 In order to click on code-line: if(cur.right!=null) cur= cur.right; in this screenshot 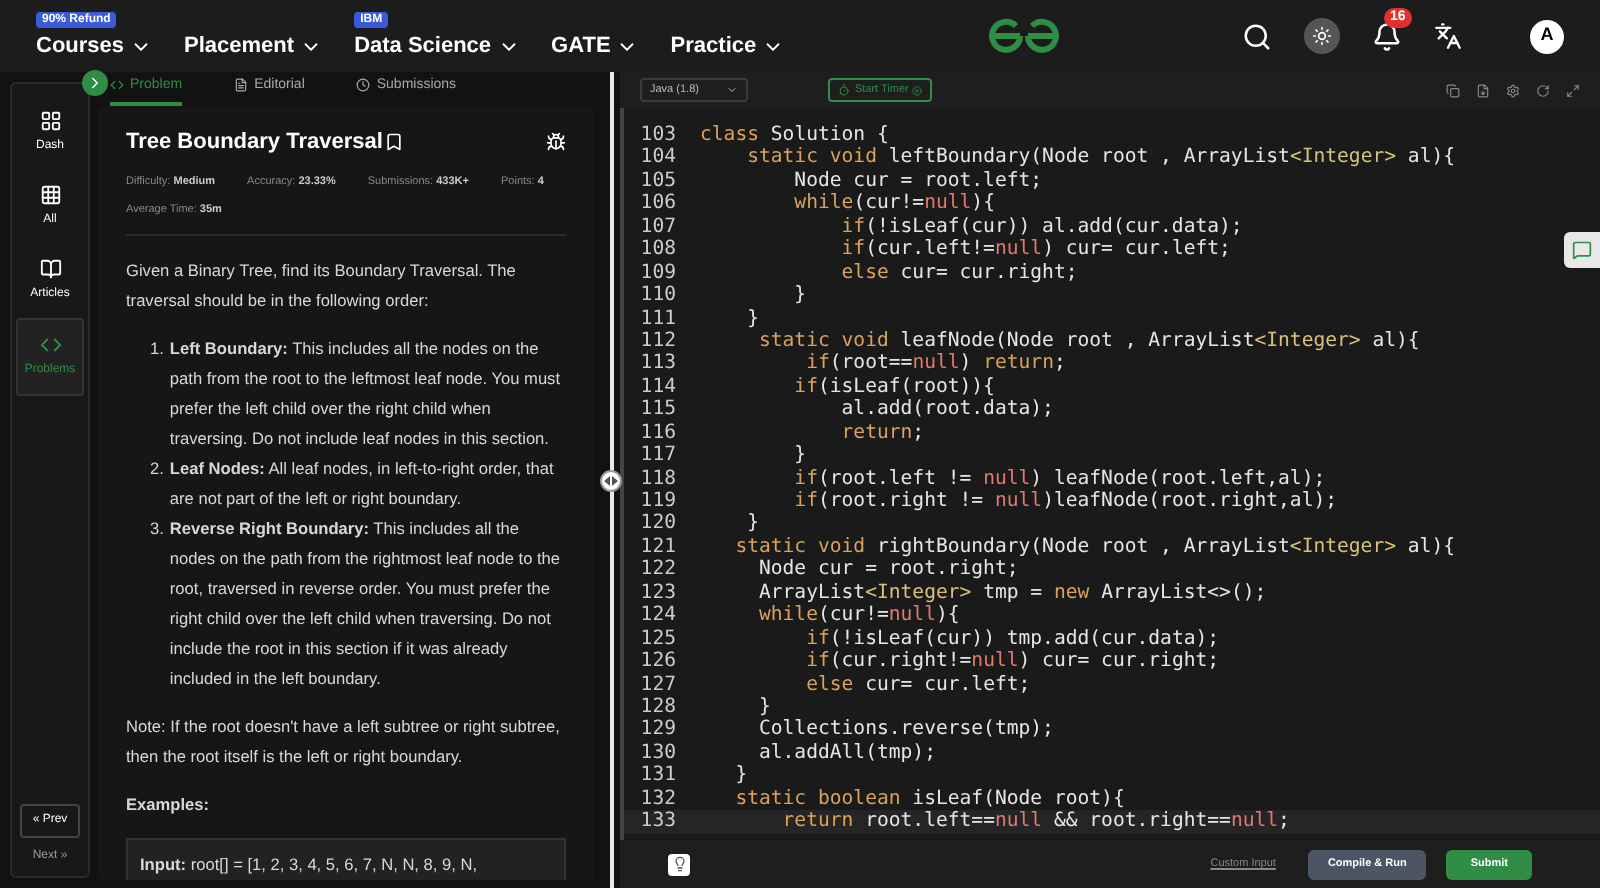, I will do `click(1012, 661)`.